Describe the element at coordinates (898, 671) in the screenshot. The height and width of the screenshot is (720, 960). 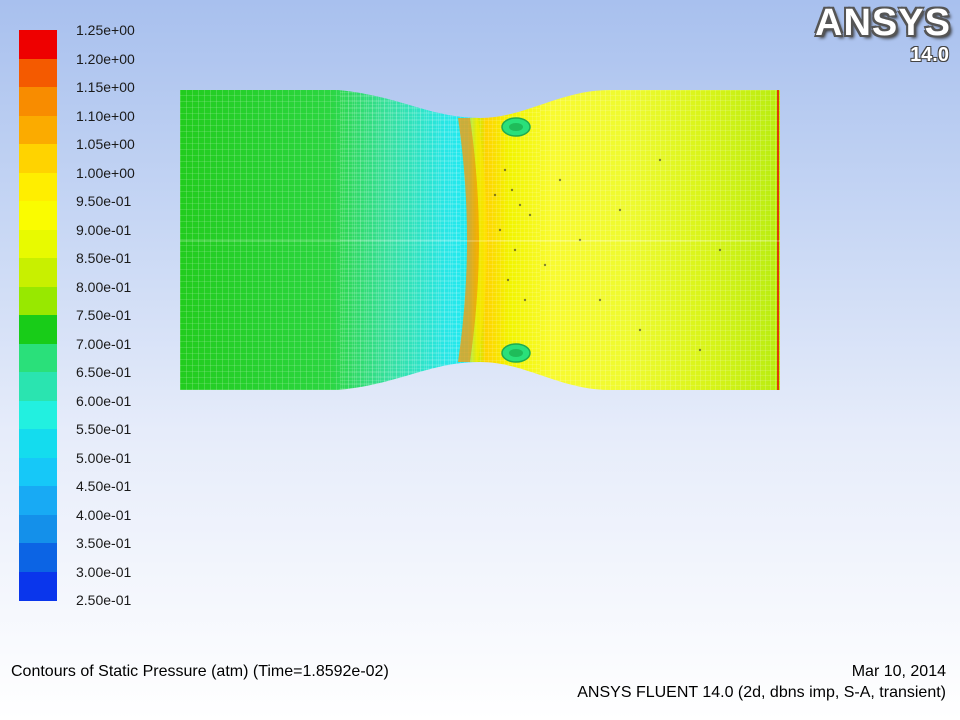
I see `plot-date: Mar 10, 2014` at that location.